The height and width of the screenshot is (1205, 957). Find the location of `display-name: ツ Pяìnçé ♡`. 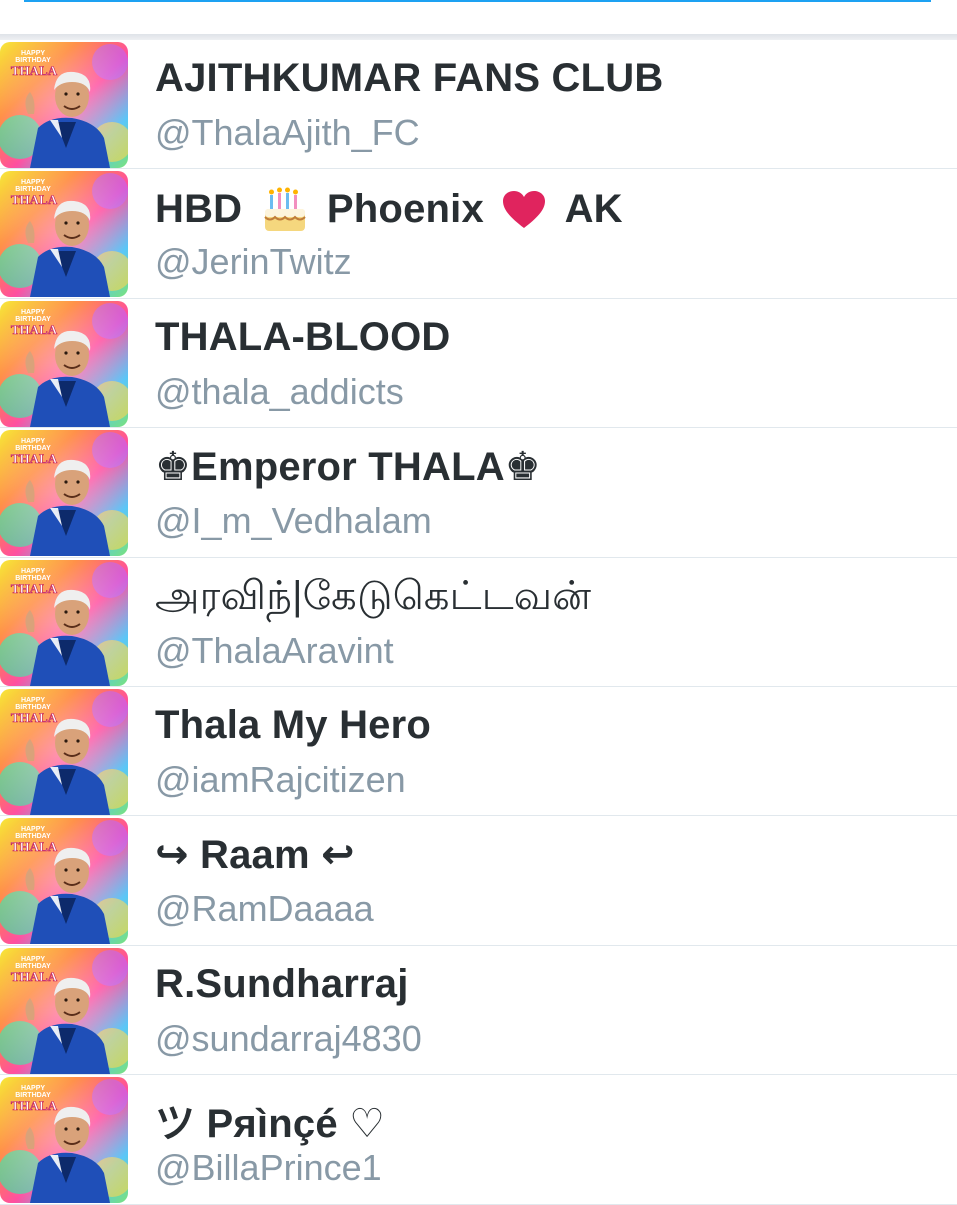

display-name: ツ Pяìnçé ♡ is located at coordinates (270, 1124).